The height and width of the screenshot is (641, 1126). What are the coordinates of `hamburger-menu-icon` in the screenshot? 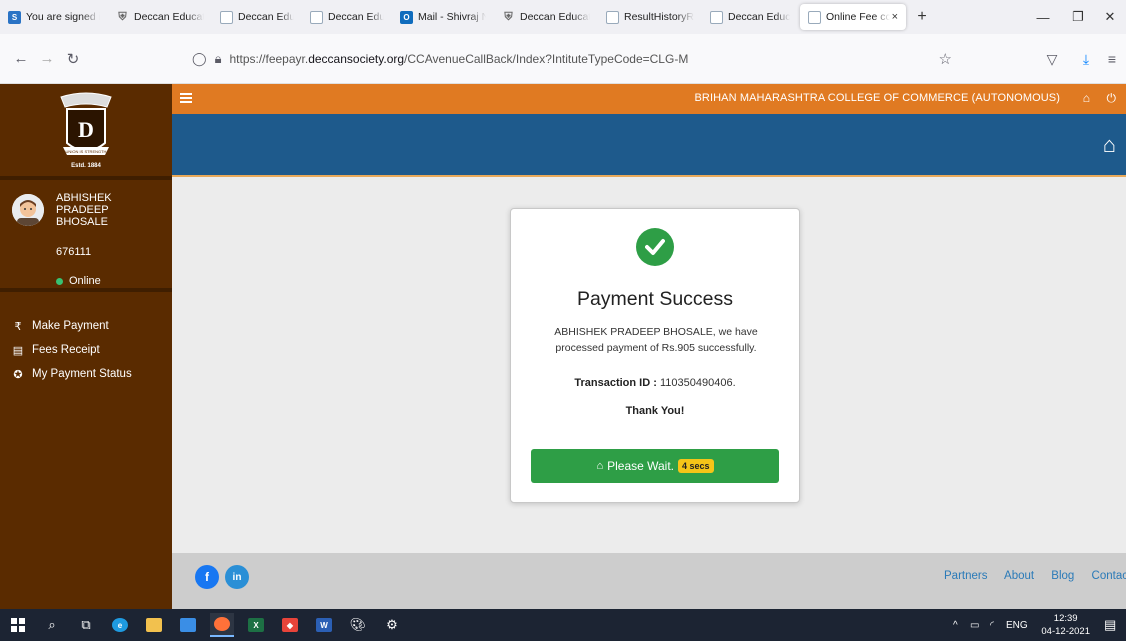 It's located at (186, 98).